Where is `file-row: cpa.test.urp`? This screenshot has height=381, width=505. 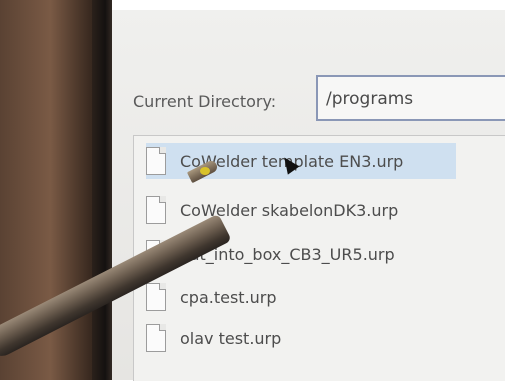 file-row: cpa.test.urp is located at coordinates (211, 297).